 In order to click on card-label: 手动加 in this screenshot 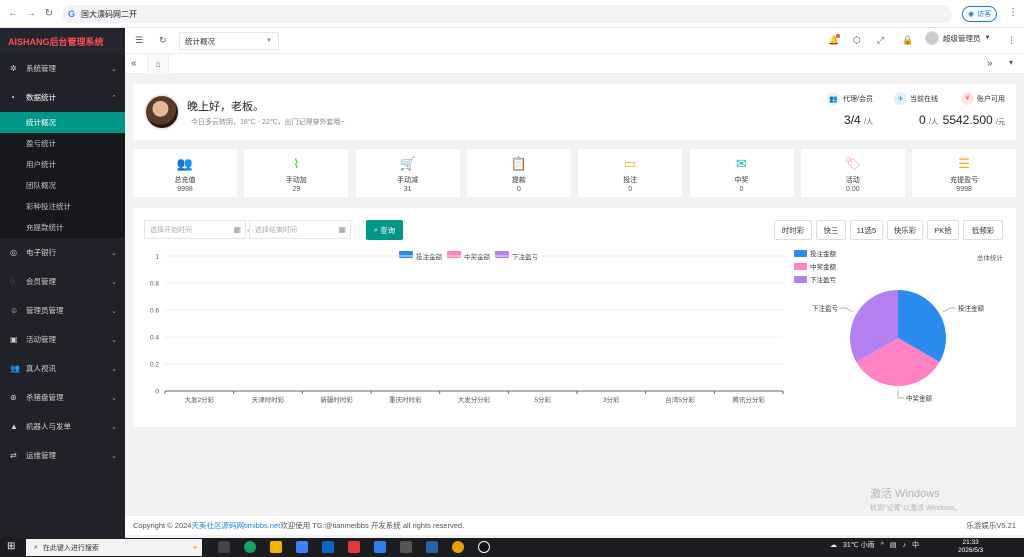, I will do `click(296, 180)`.